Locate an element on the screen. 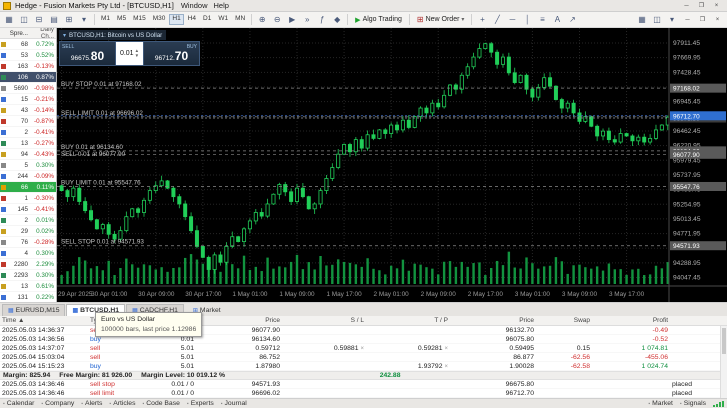 The width and height of the screenshot is (727, 408). volume-spinner-icons: ▲ ▼ is located at coordinates (137, 53).